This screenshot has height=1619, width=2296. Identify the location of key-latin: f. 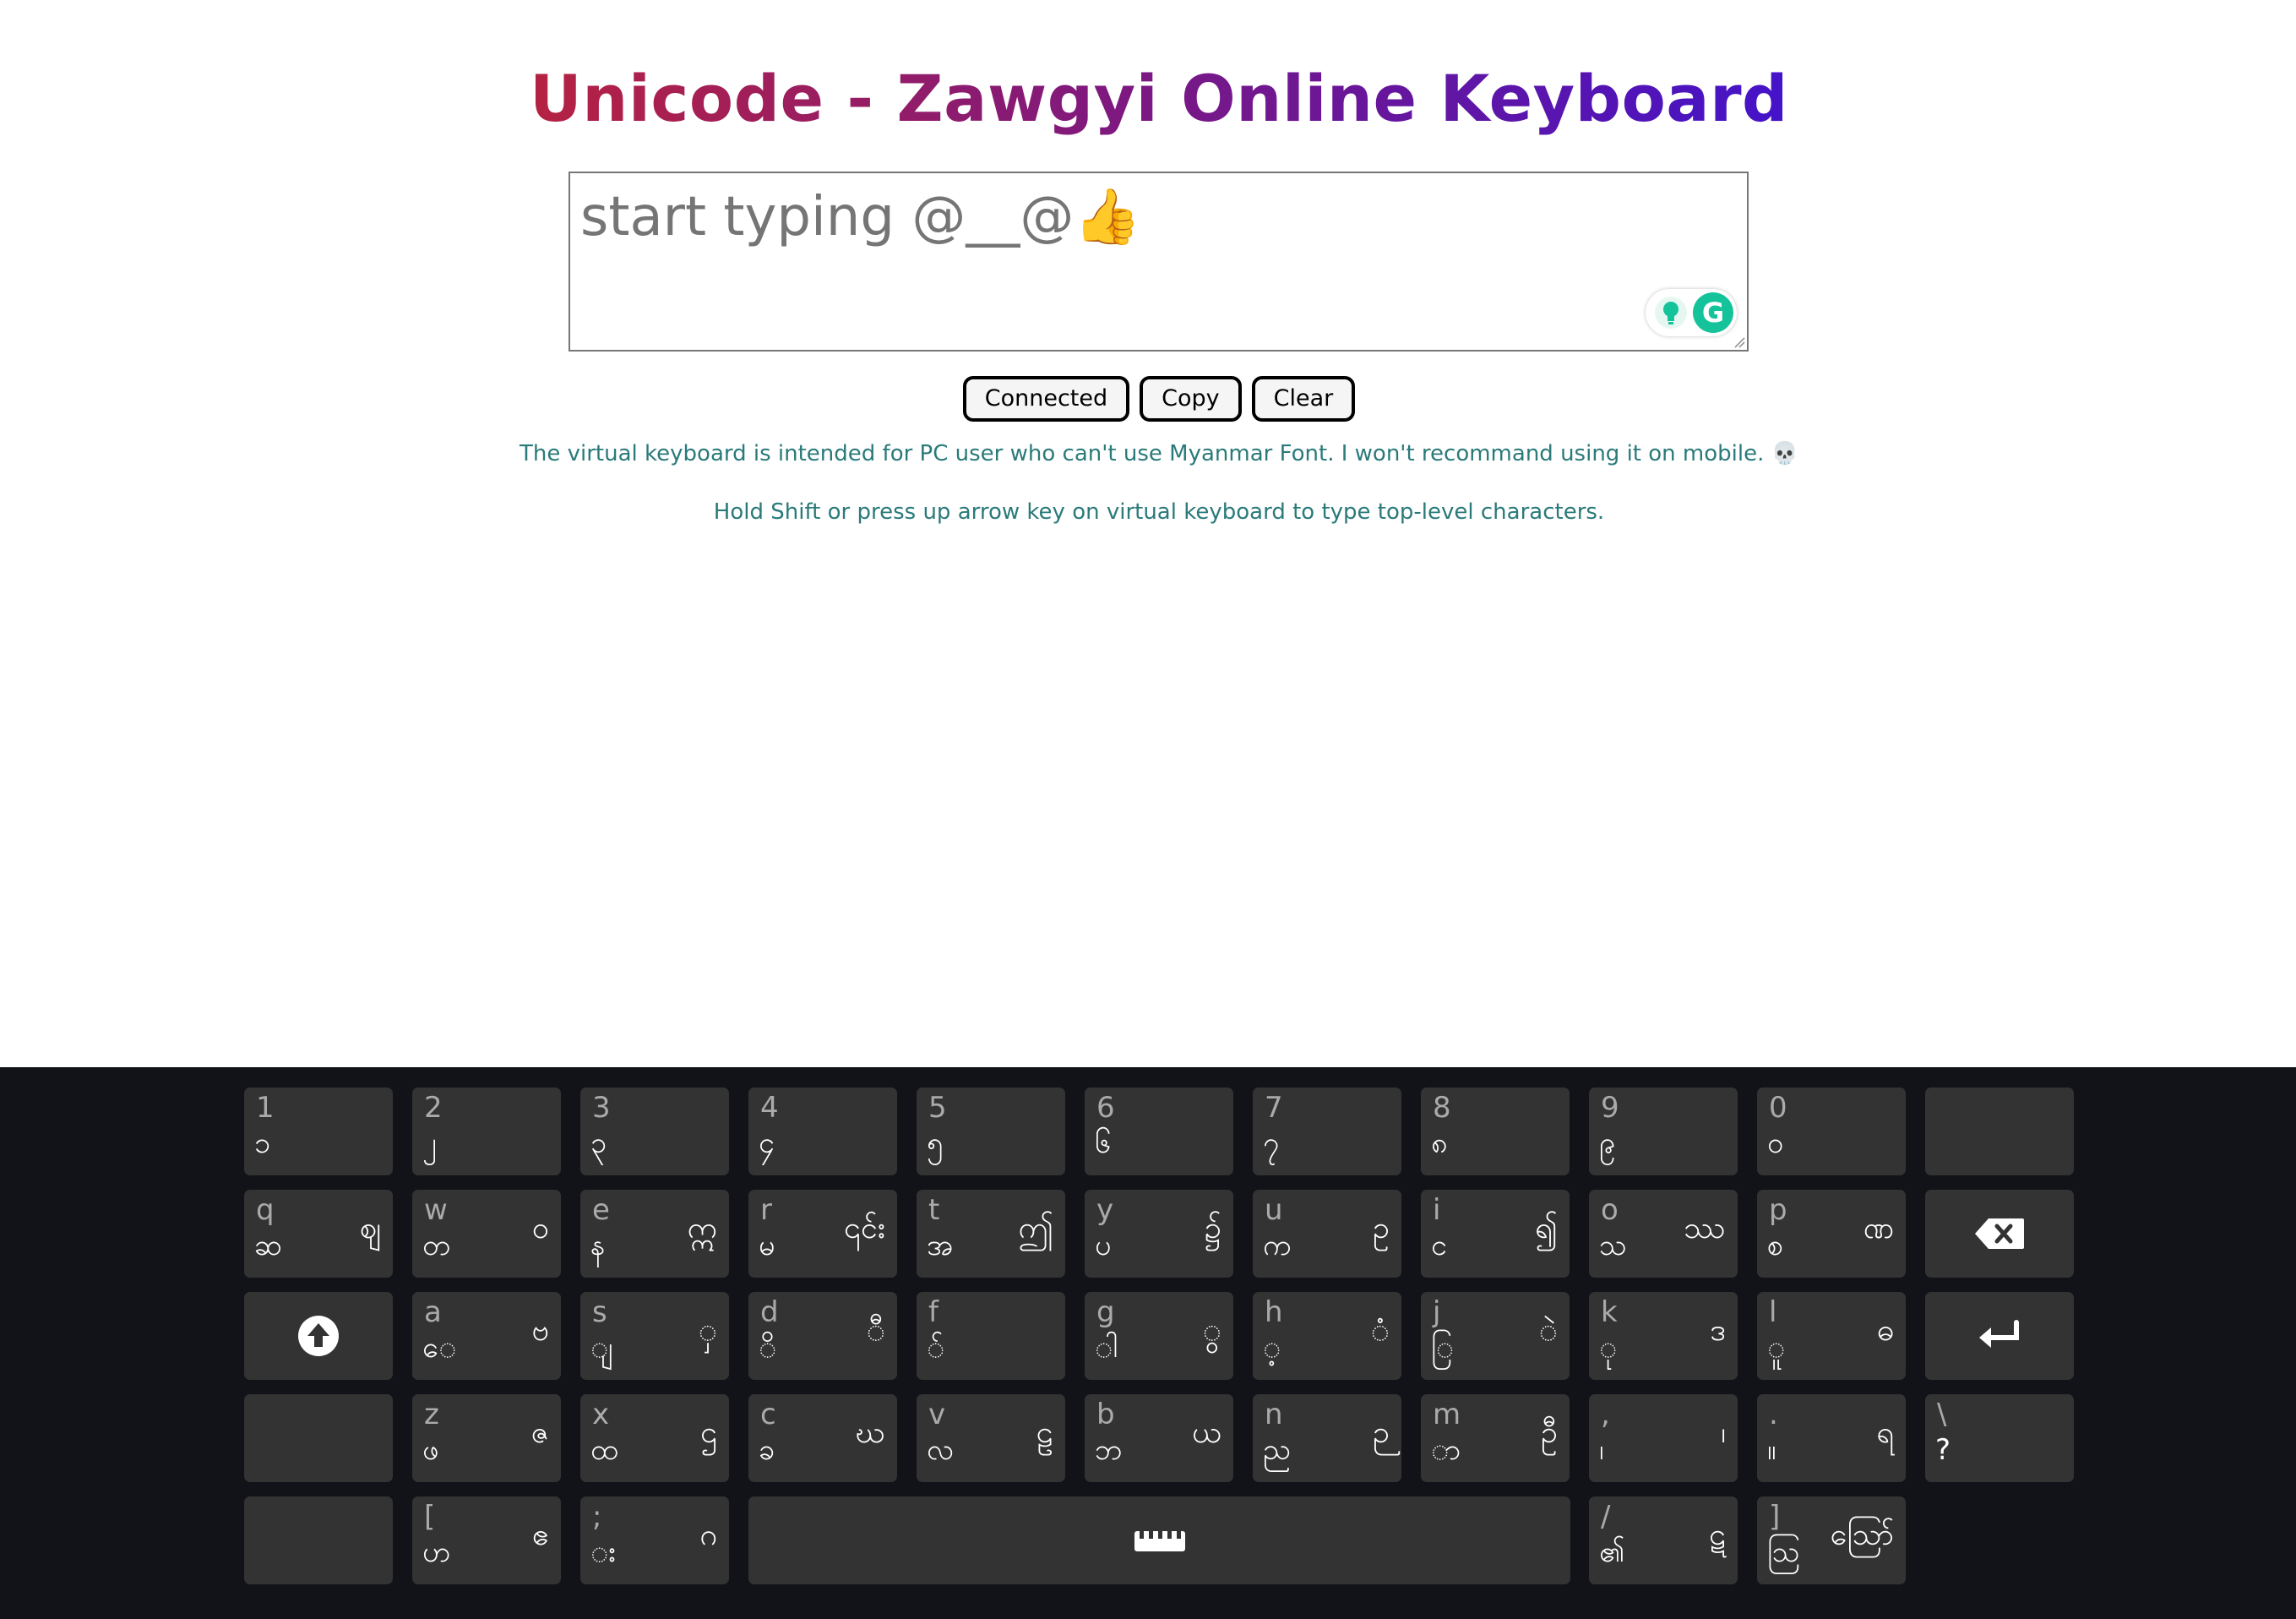
(933, 1312).